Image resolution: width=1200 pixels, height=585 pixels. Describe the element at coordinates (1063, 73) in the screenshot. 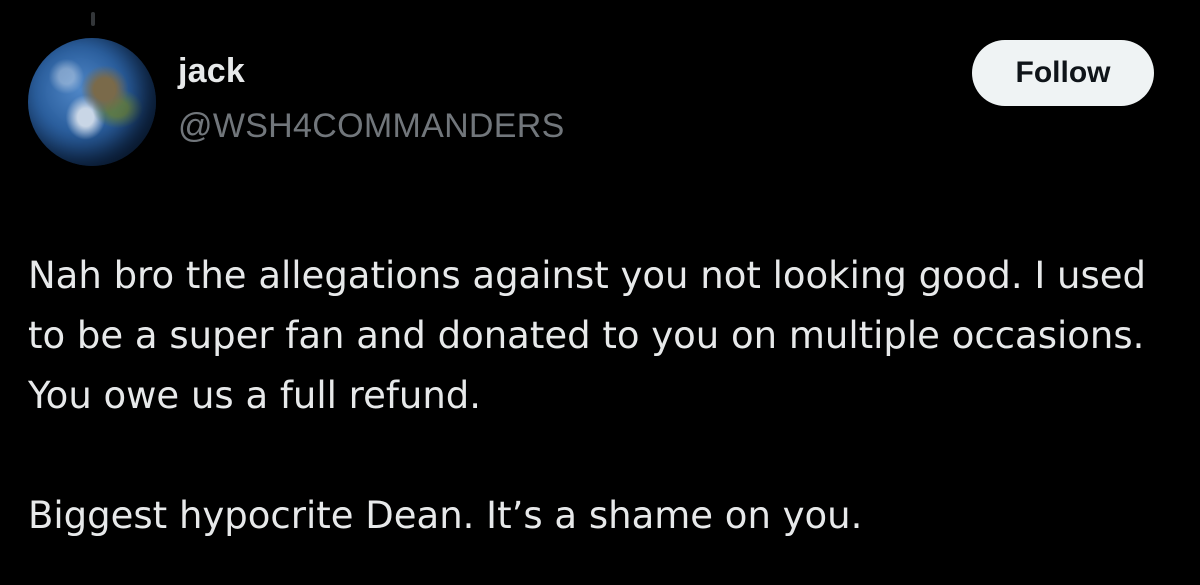

I see `follow-button: Follow` at that location.